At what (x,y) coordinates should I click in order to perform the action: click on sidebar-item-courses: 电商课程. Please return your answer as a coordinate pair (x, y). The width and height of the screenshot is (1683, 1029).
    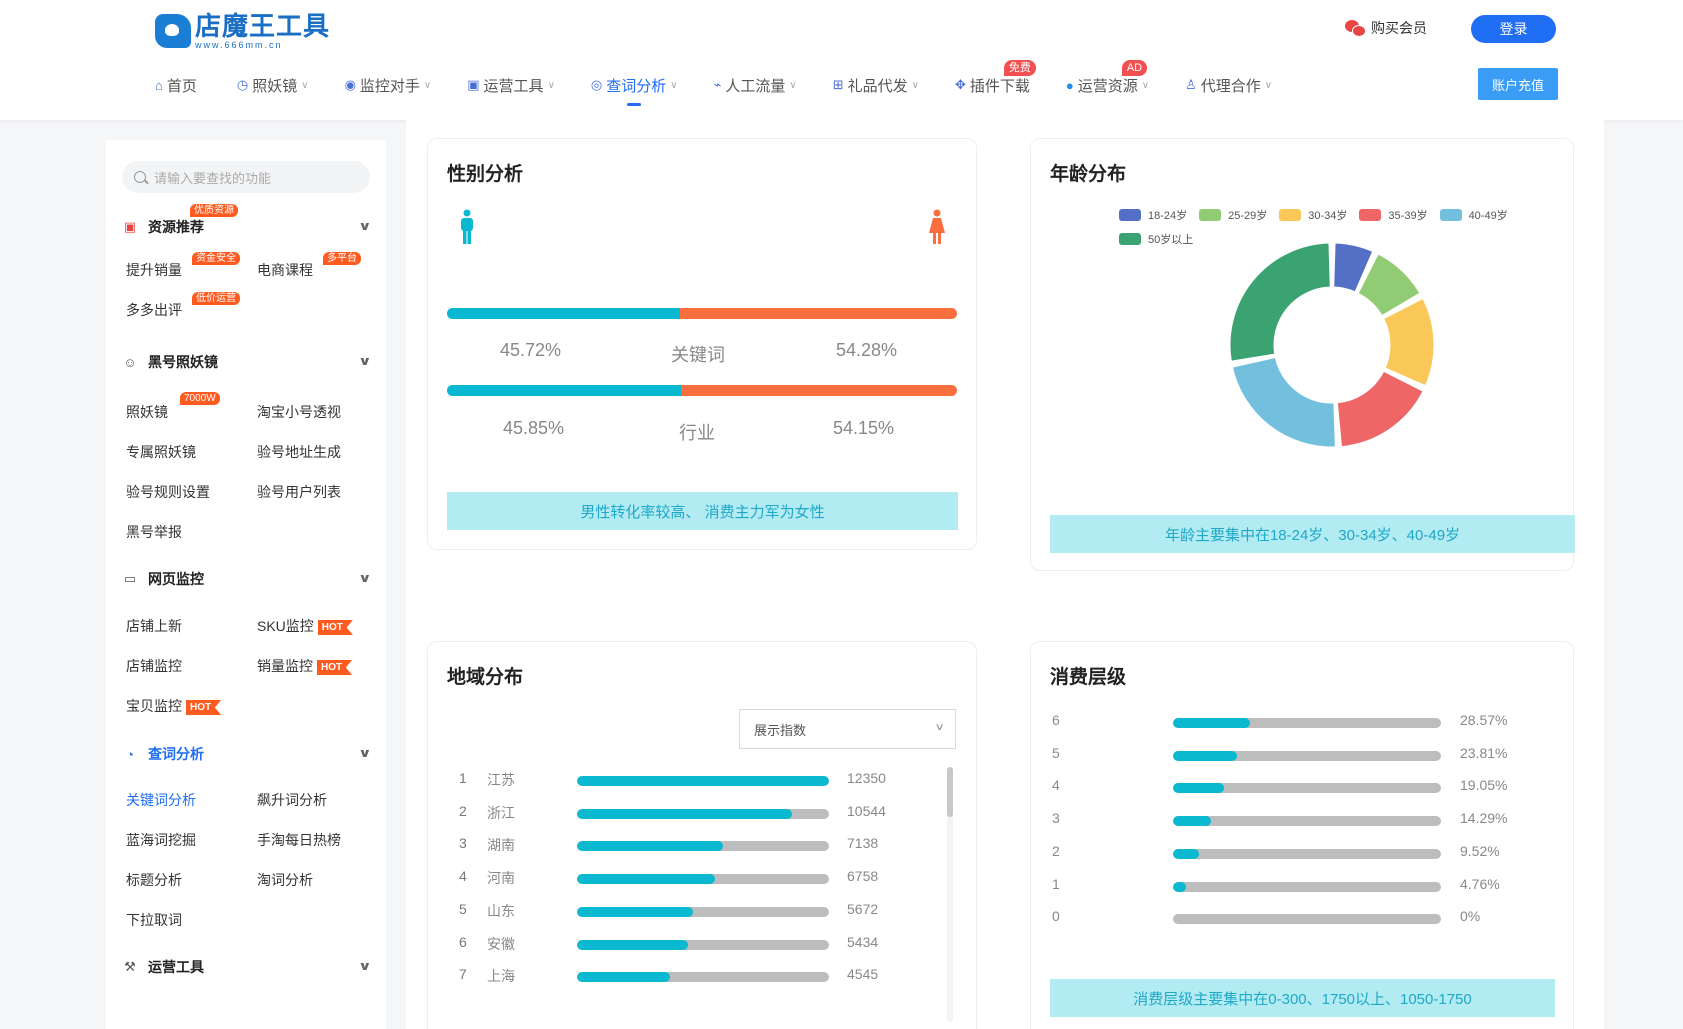
    Looking at the image, I should click on (285, 270).